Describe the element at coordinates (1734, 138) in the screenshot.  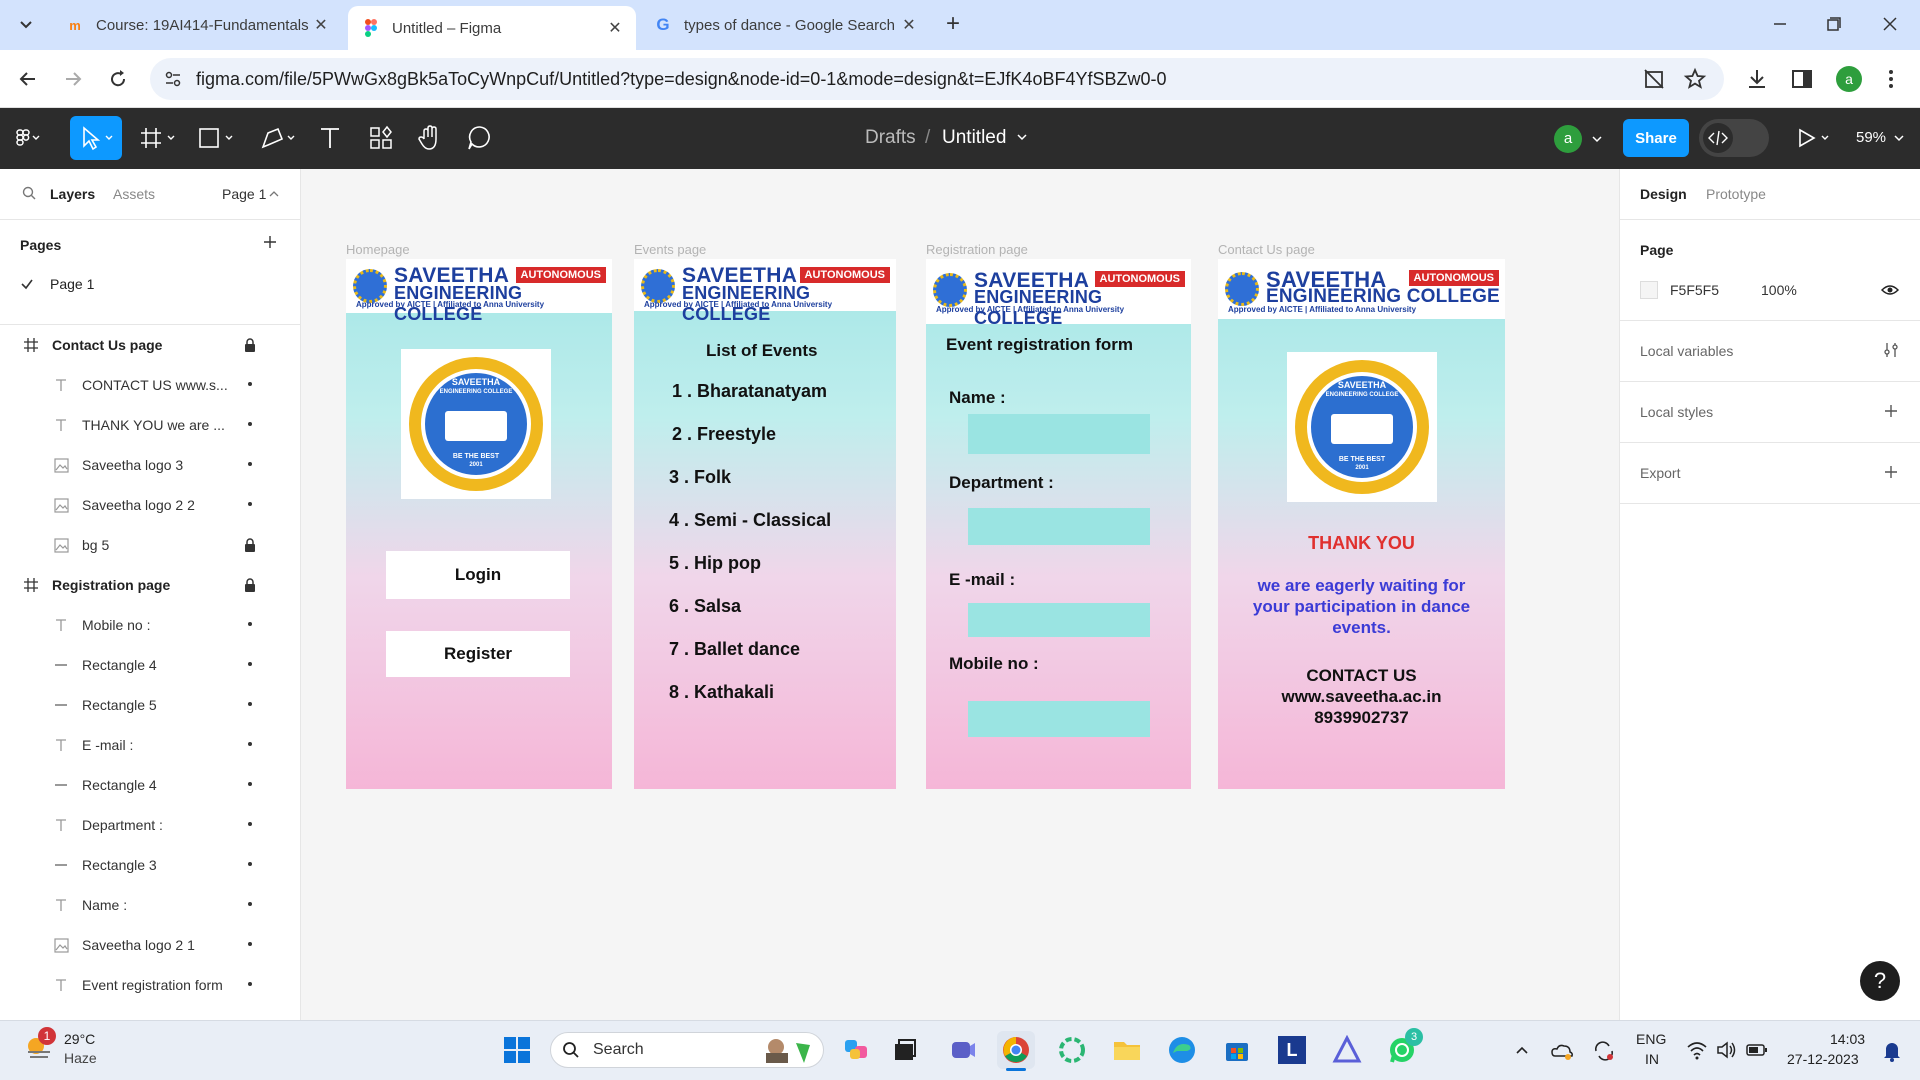
I see `dev-mode-toggle` at that location.